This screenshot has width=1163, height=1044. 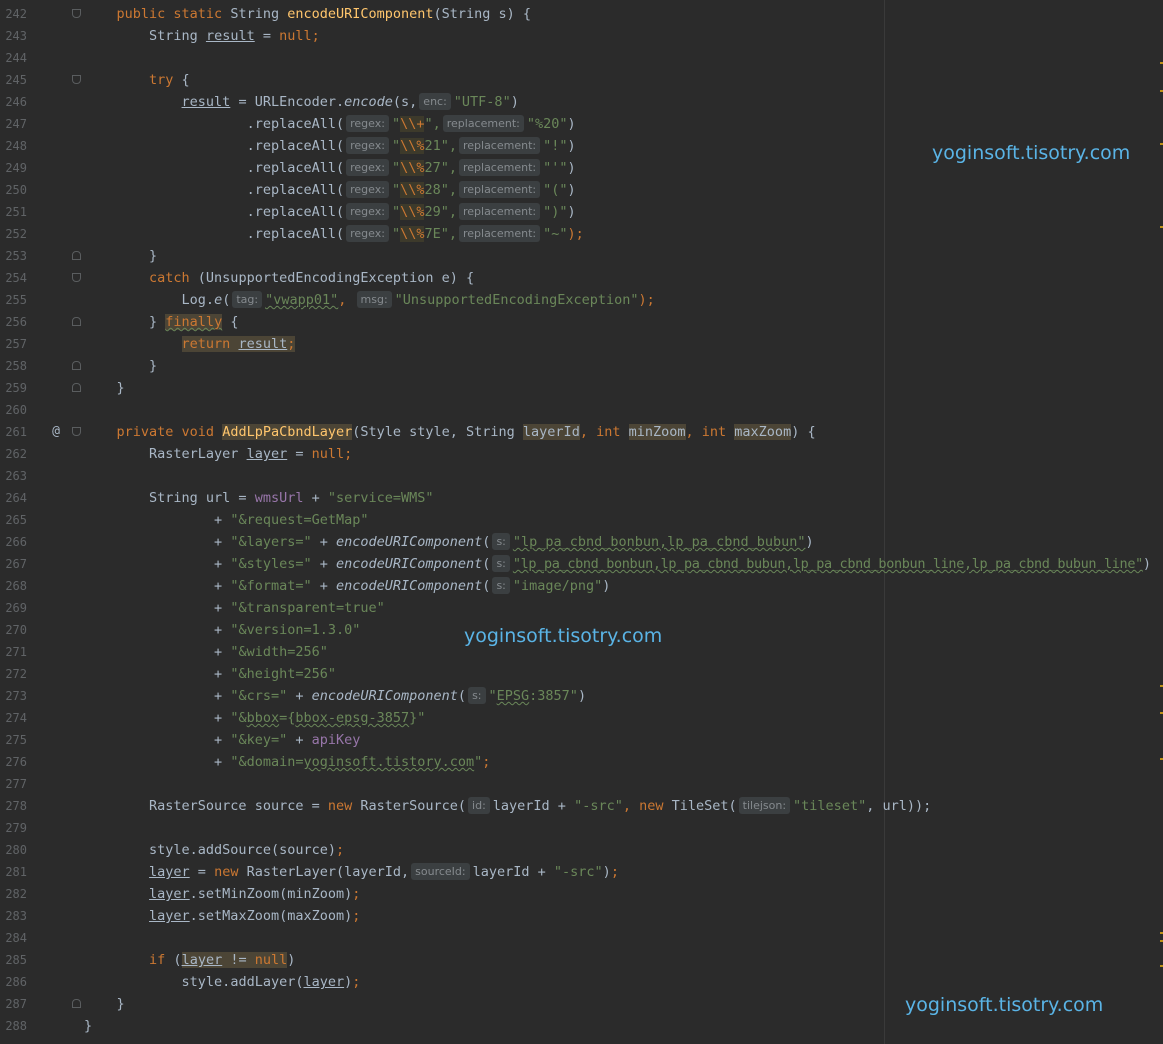 I want to click on code-line: + "&transparent=true", so click(x=623, y=608).